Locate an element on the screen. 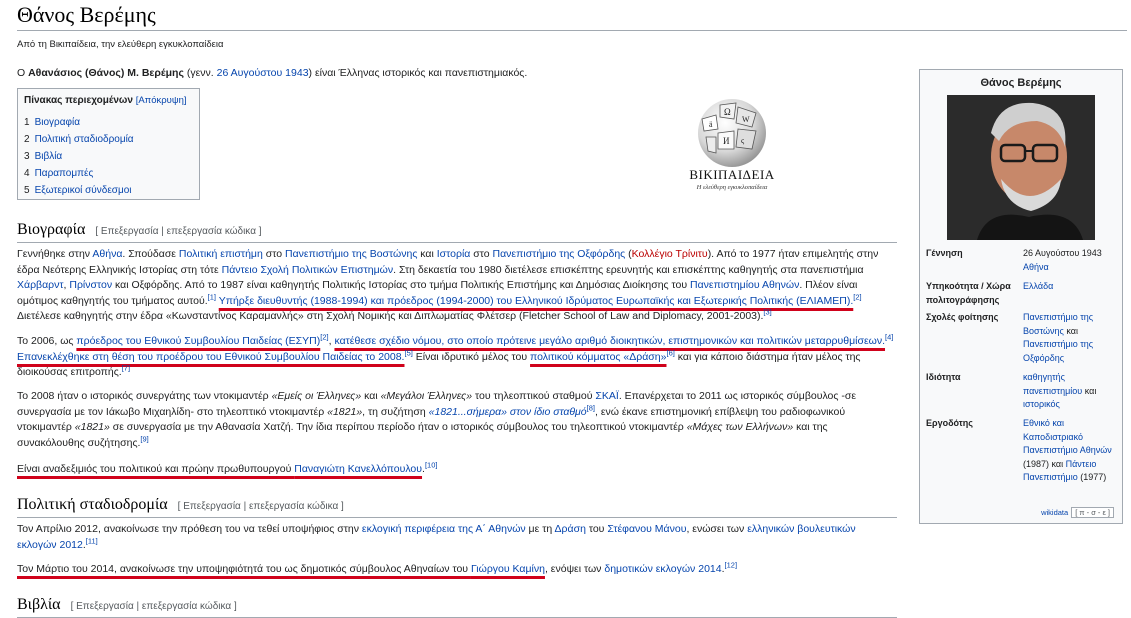  infobox-label: Σχολές φοίτησης is located at coordinates (962, 317).